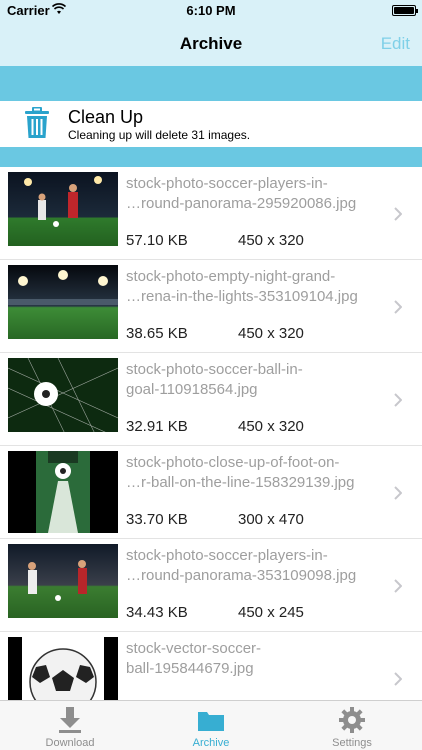 The height and width of the screenshot is (750, 422). I want to click on folder-icon, so click(211, 721).